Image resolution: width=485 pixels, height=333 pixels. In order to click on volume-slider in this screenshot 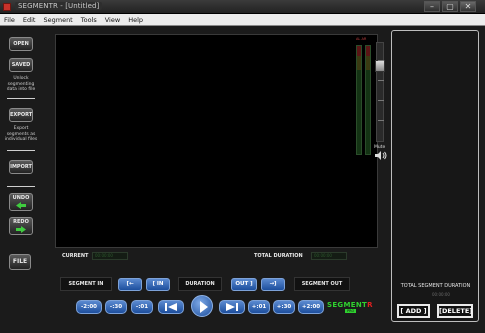, I will do `click(380, 92)`.